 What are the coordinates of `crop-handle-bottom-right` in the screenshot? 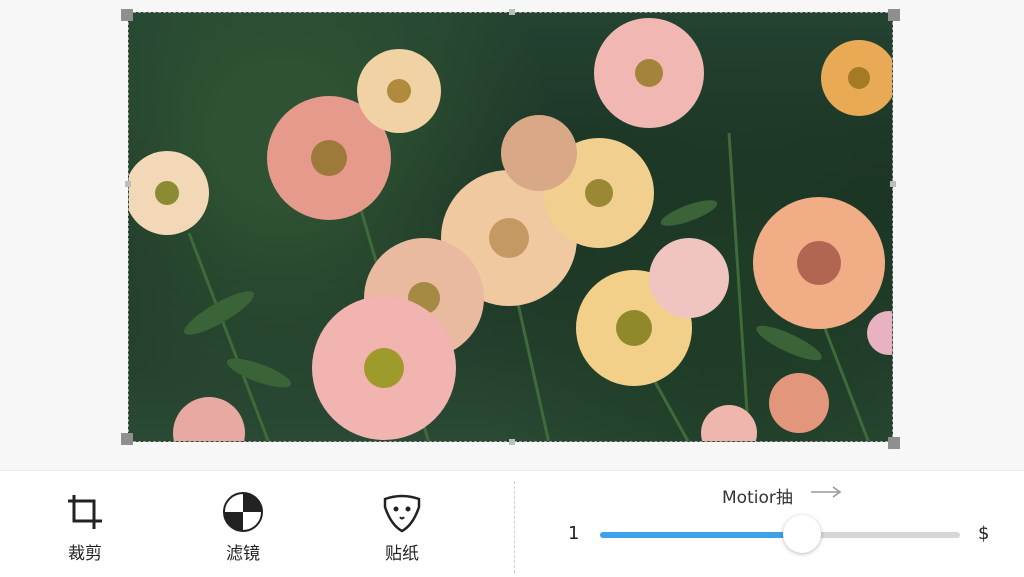 It's located at (894, 443).